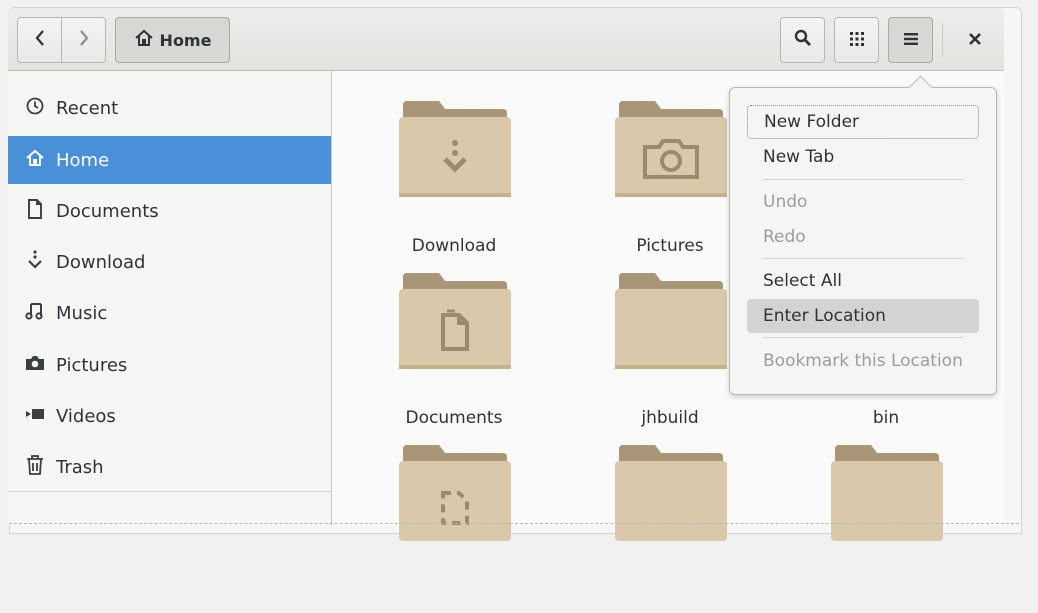  I want to click on back-button, so click(39, 40).